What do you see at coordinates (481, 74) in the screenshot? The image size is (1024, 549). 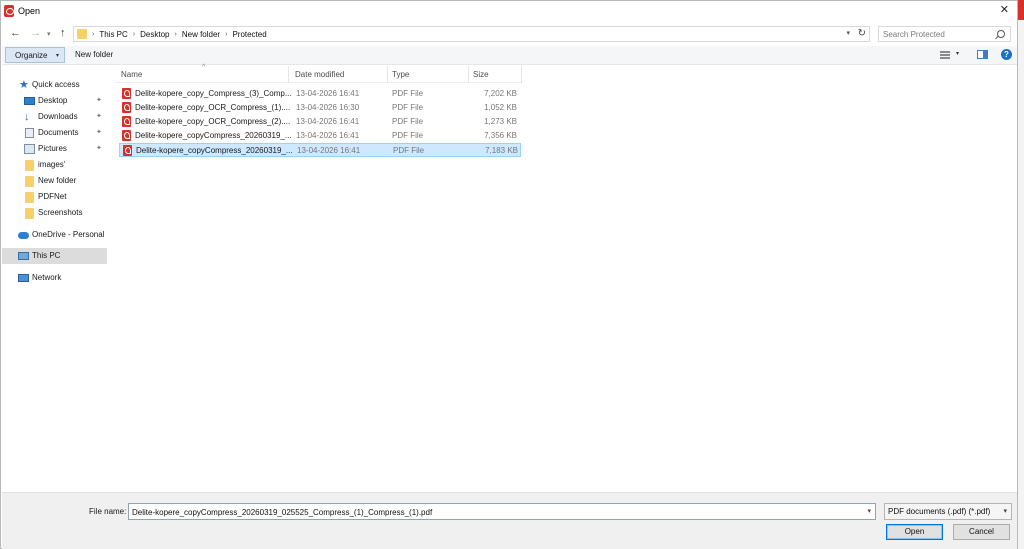 I see `column-header-size: Size` at bounding box center [481, 74].